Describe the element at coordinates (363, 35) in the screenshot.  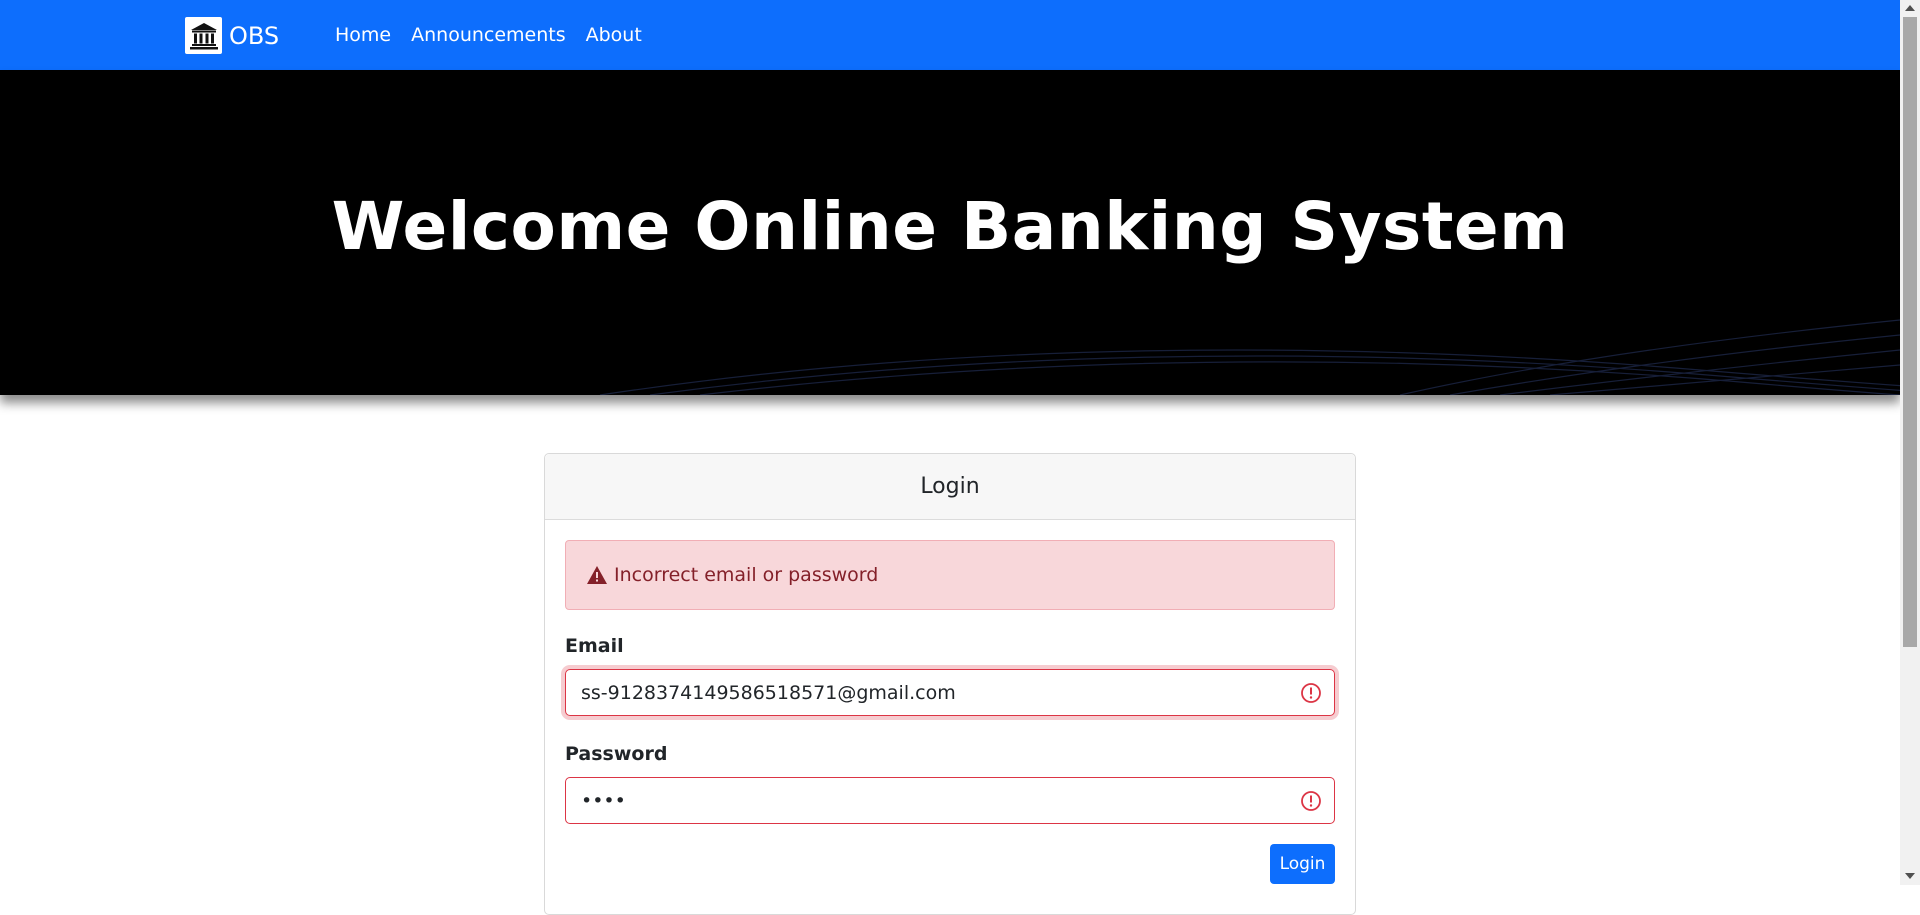
I see `nav-link-home: Home` at that location.